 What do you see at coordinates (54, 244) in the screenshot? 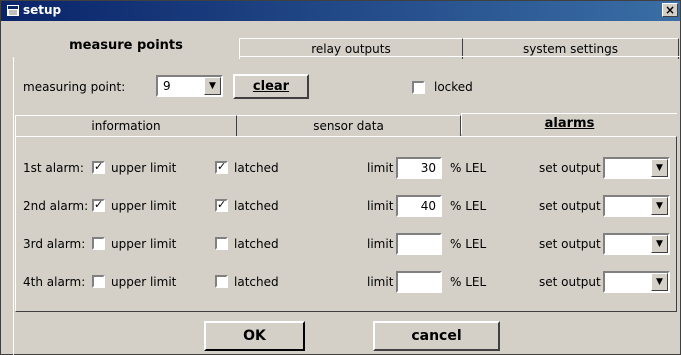
I see `alarm-label: 3rd alarm:` at bounding box center [54, 244].